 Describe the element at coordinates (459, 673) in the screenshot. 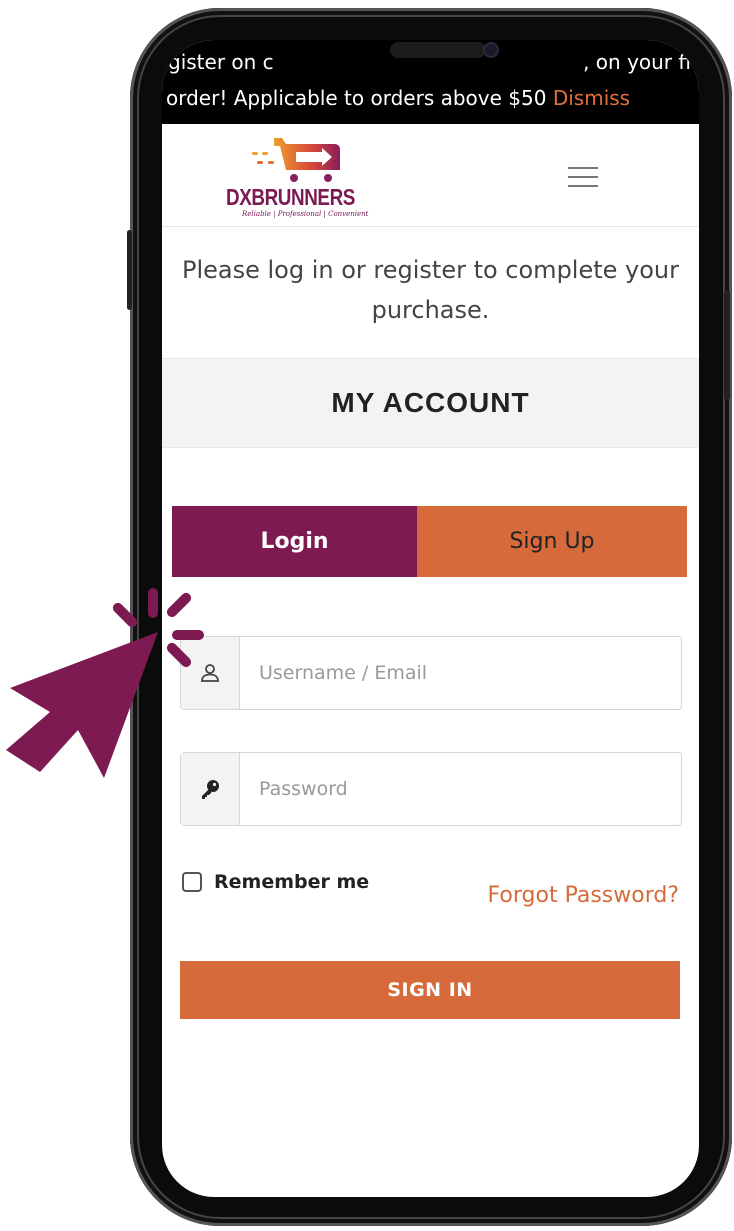

I see `username-input` at that location.